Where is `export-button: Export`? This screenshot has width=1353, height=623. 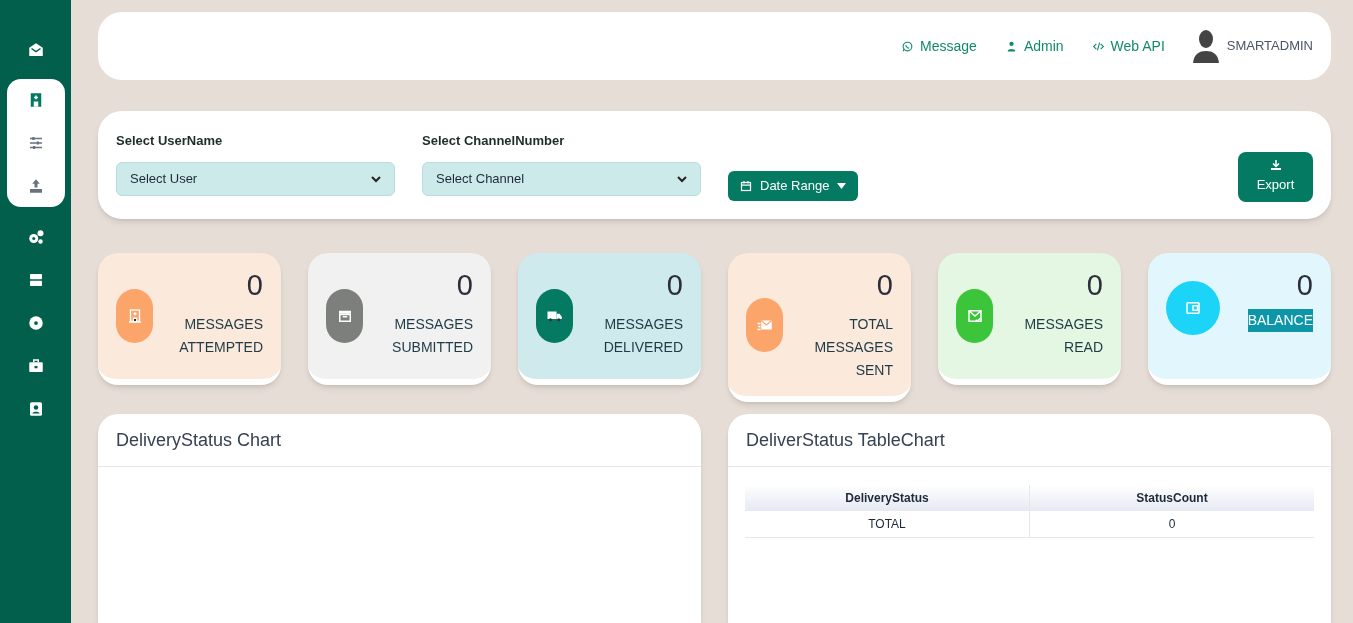
export-button: Export is located at coordinates (1275, 177).